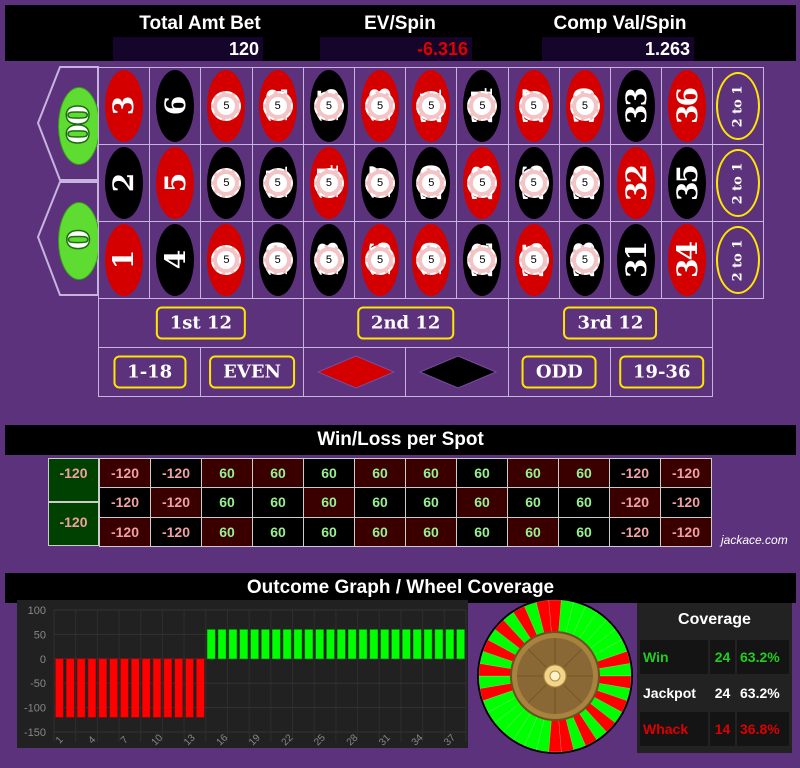  I want to click on number-spot-32: 32, so click(636, 183).